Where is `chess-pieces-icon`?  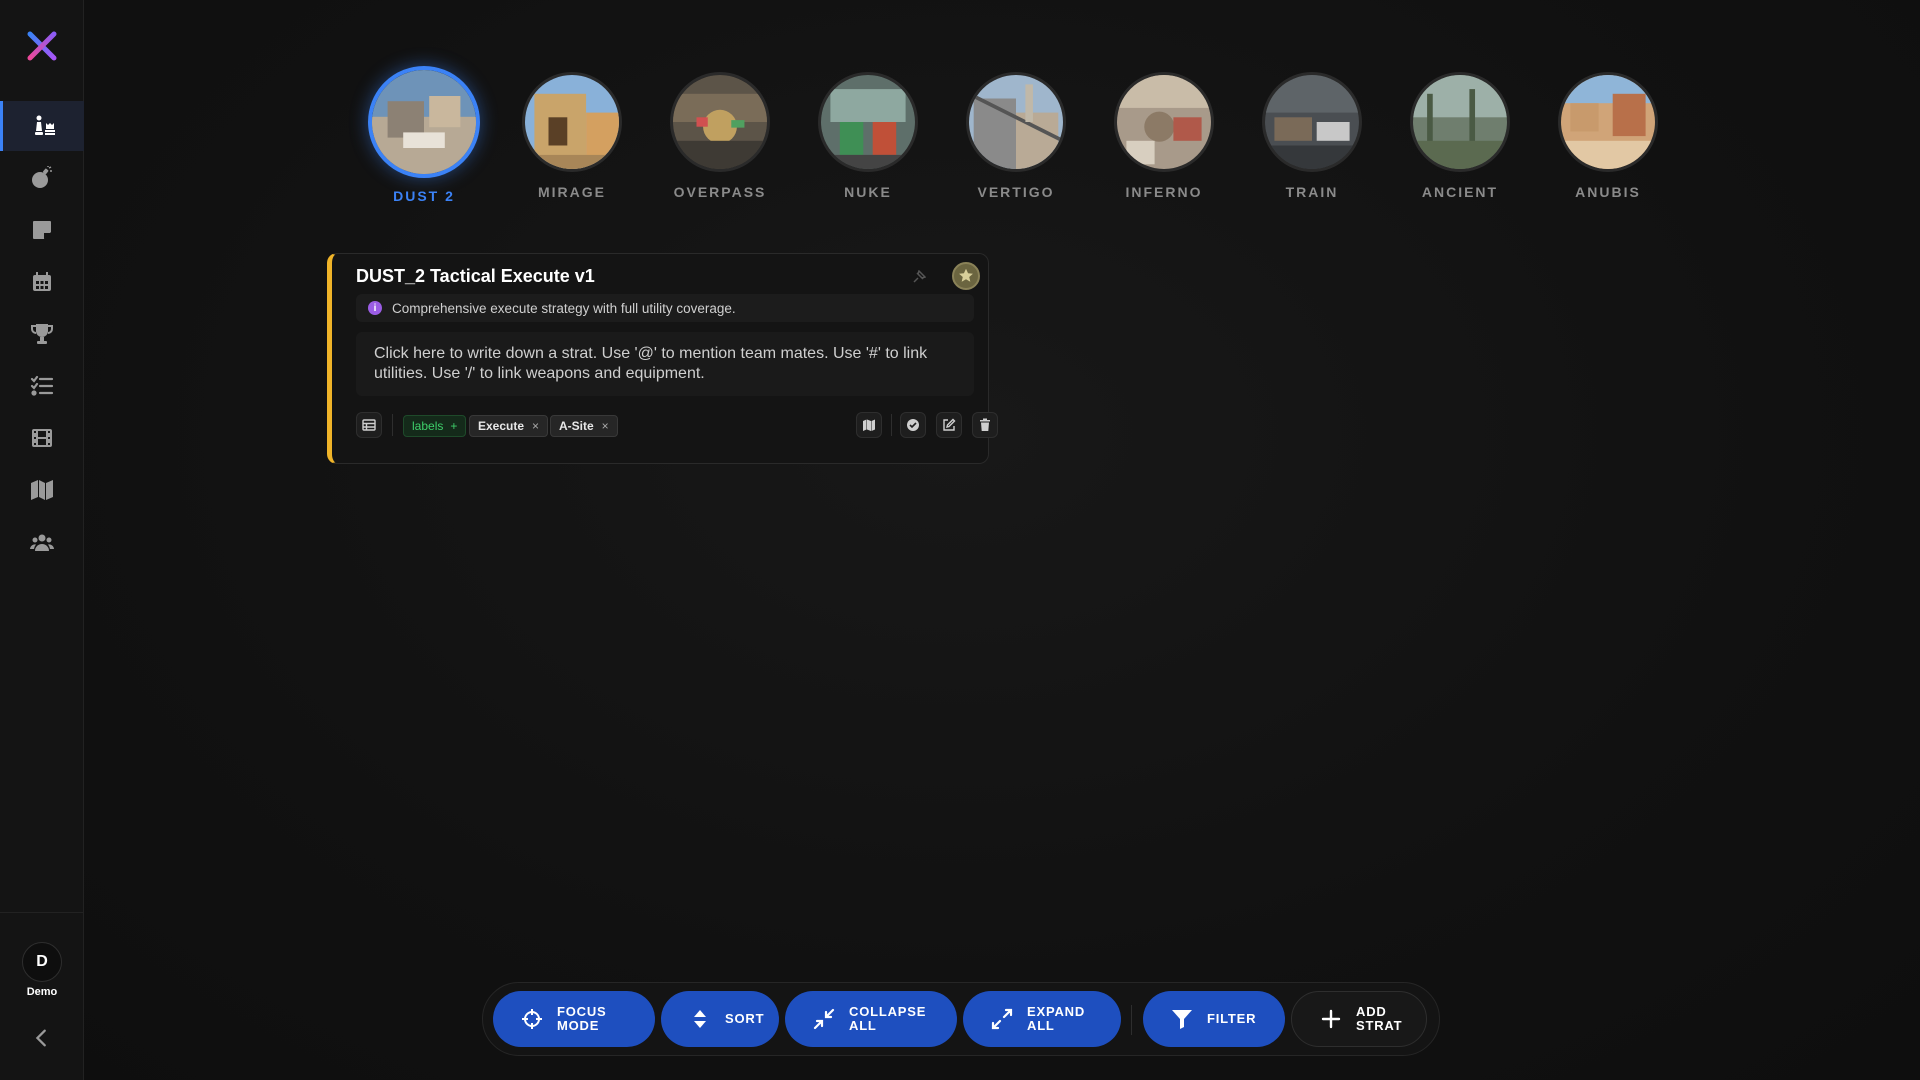
chess-pieces-icon is located at coordinates (44, 125).